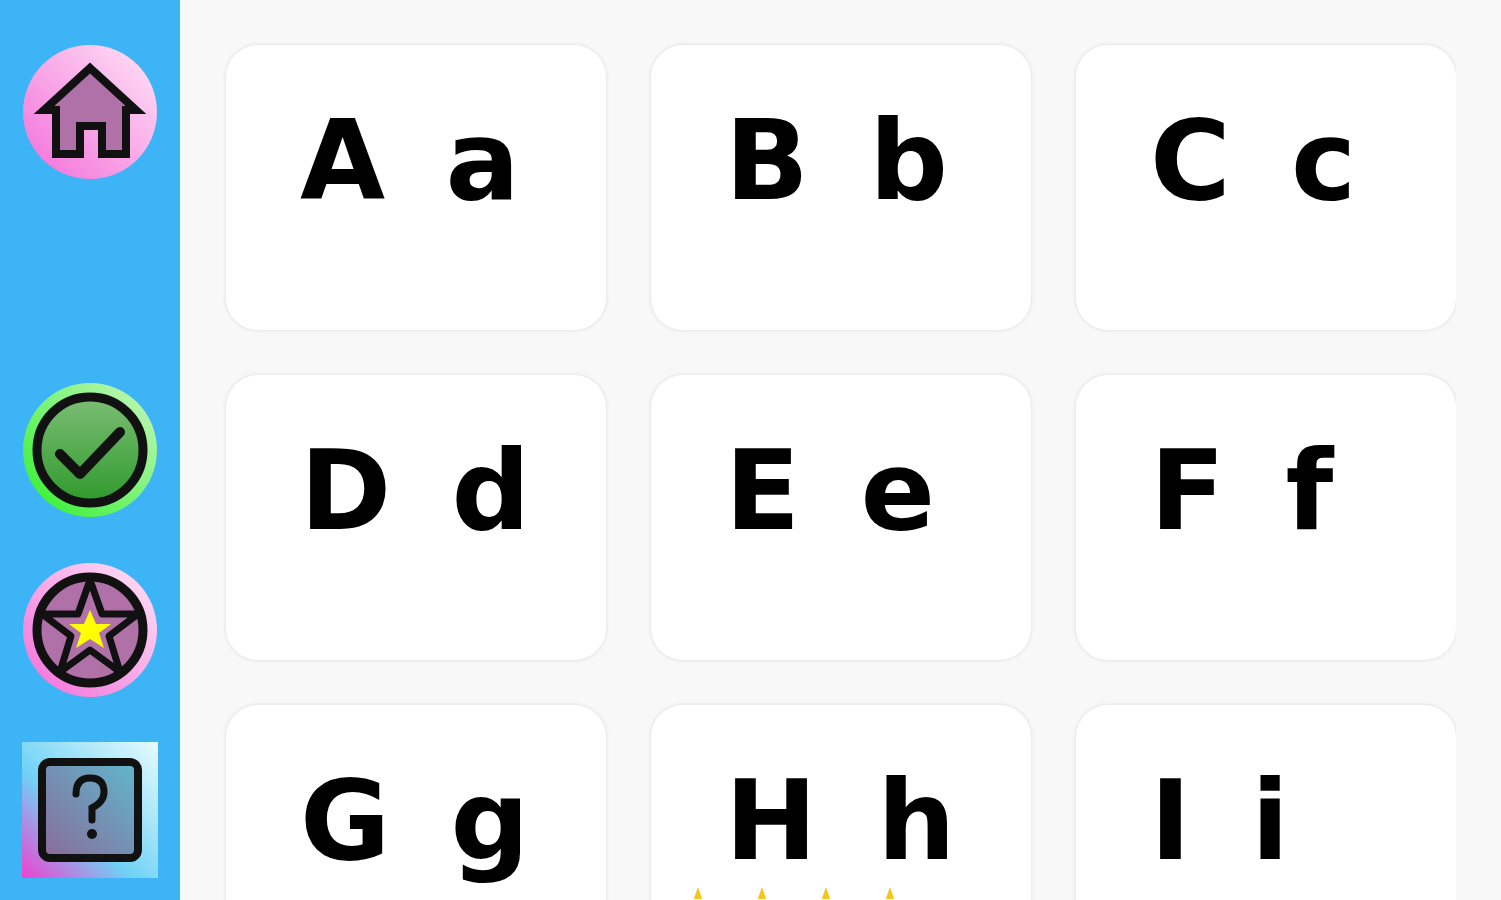  Describe the element at coordinates (1219, 821) in the screenshot. I see `letter-pair: I i` at that location.